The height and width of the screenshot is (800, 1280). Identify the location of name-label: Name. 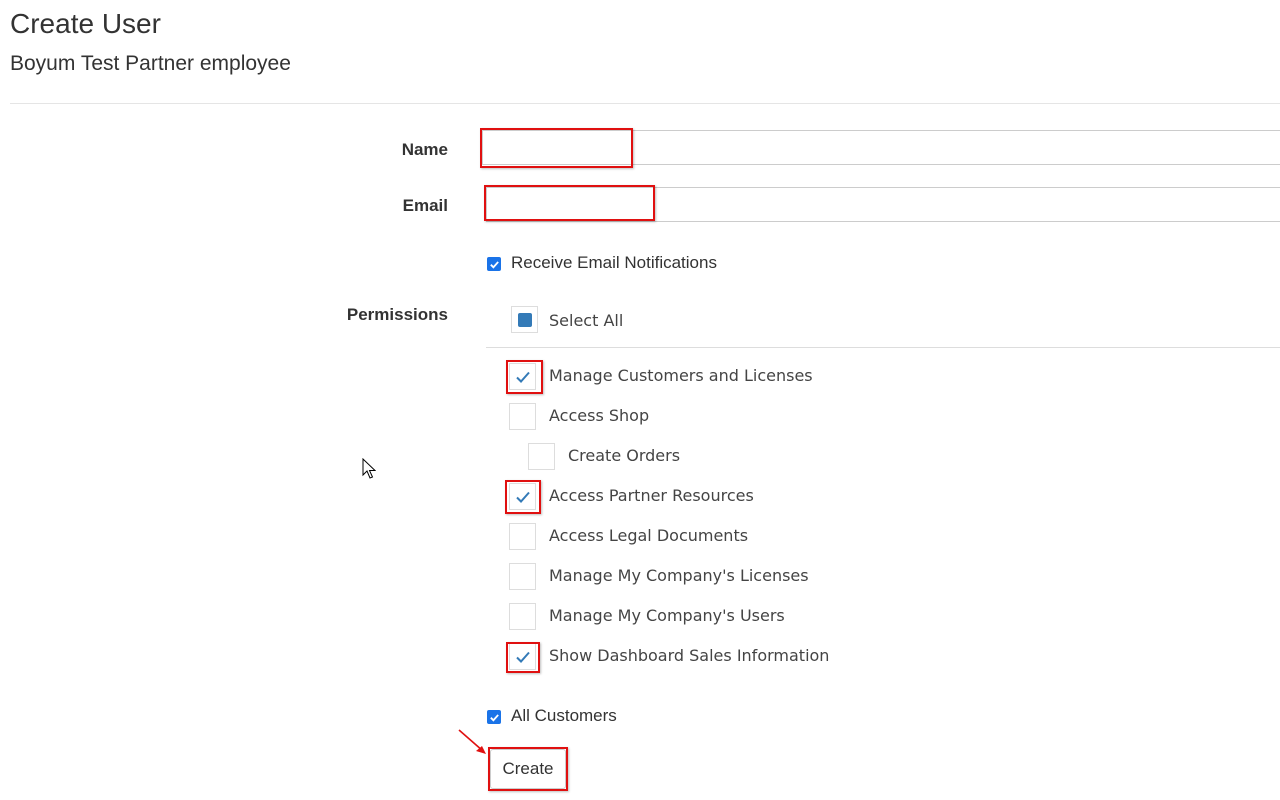
(424, 149).